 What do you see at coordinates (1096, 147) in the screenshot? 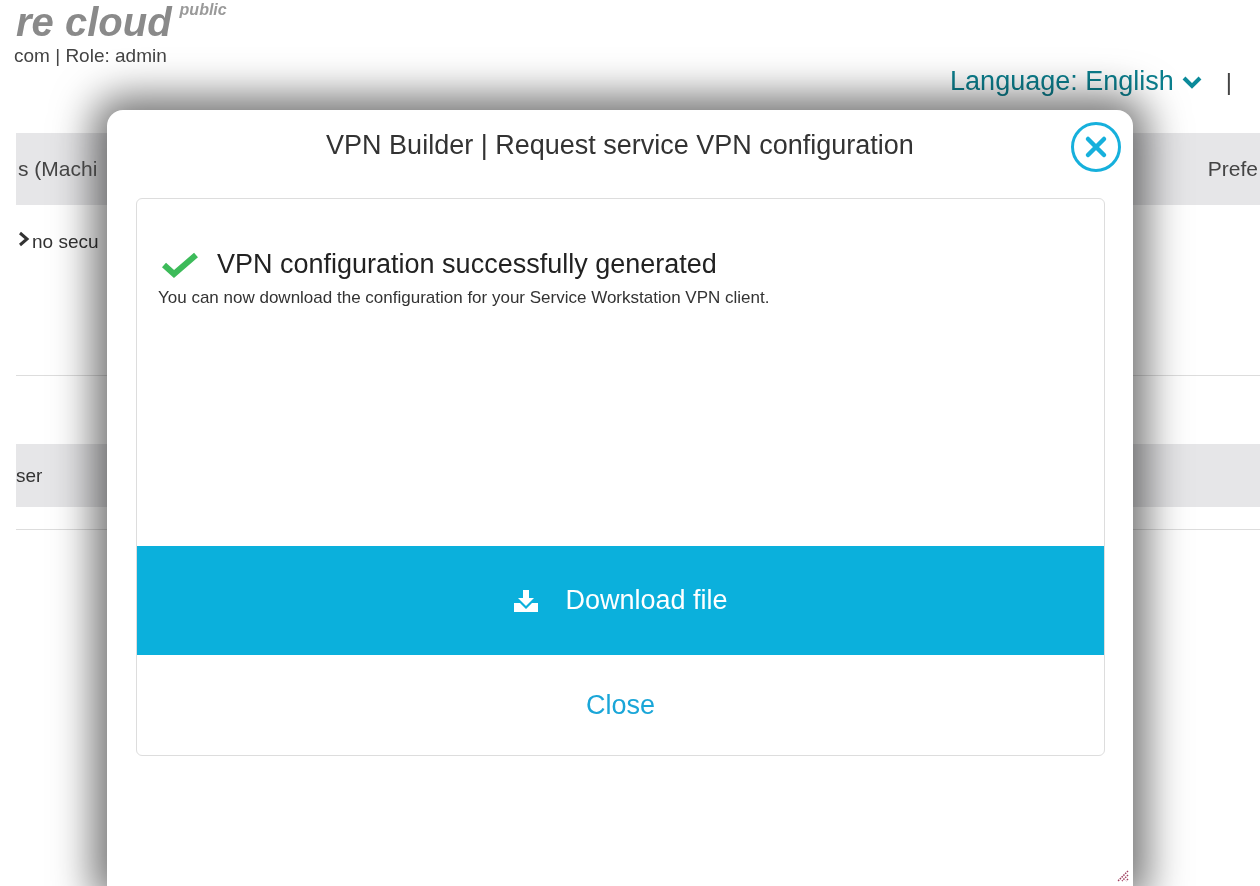
I see `close-icon` at bounding box center [1096, 147].